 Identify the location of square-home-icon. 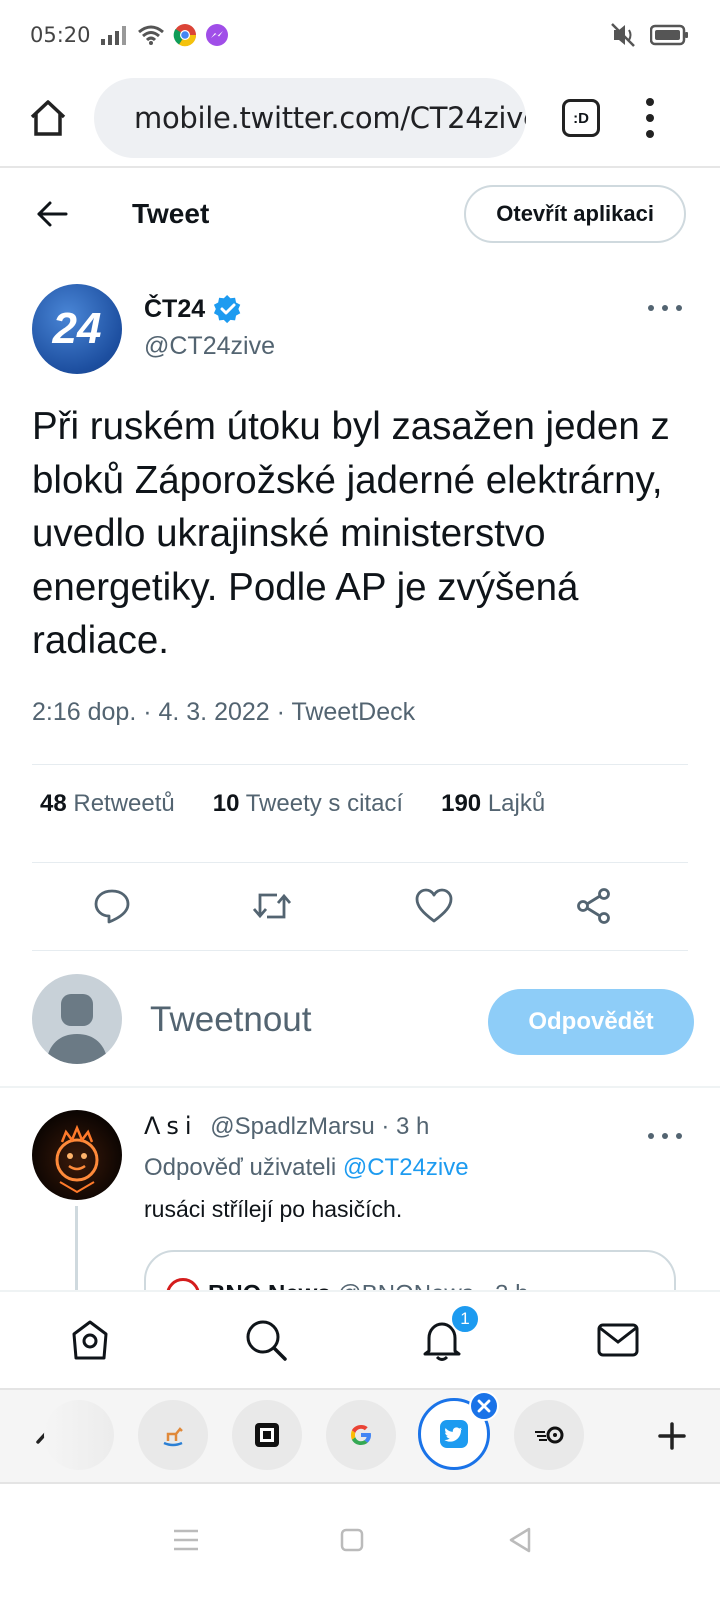
(352, 1540).